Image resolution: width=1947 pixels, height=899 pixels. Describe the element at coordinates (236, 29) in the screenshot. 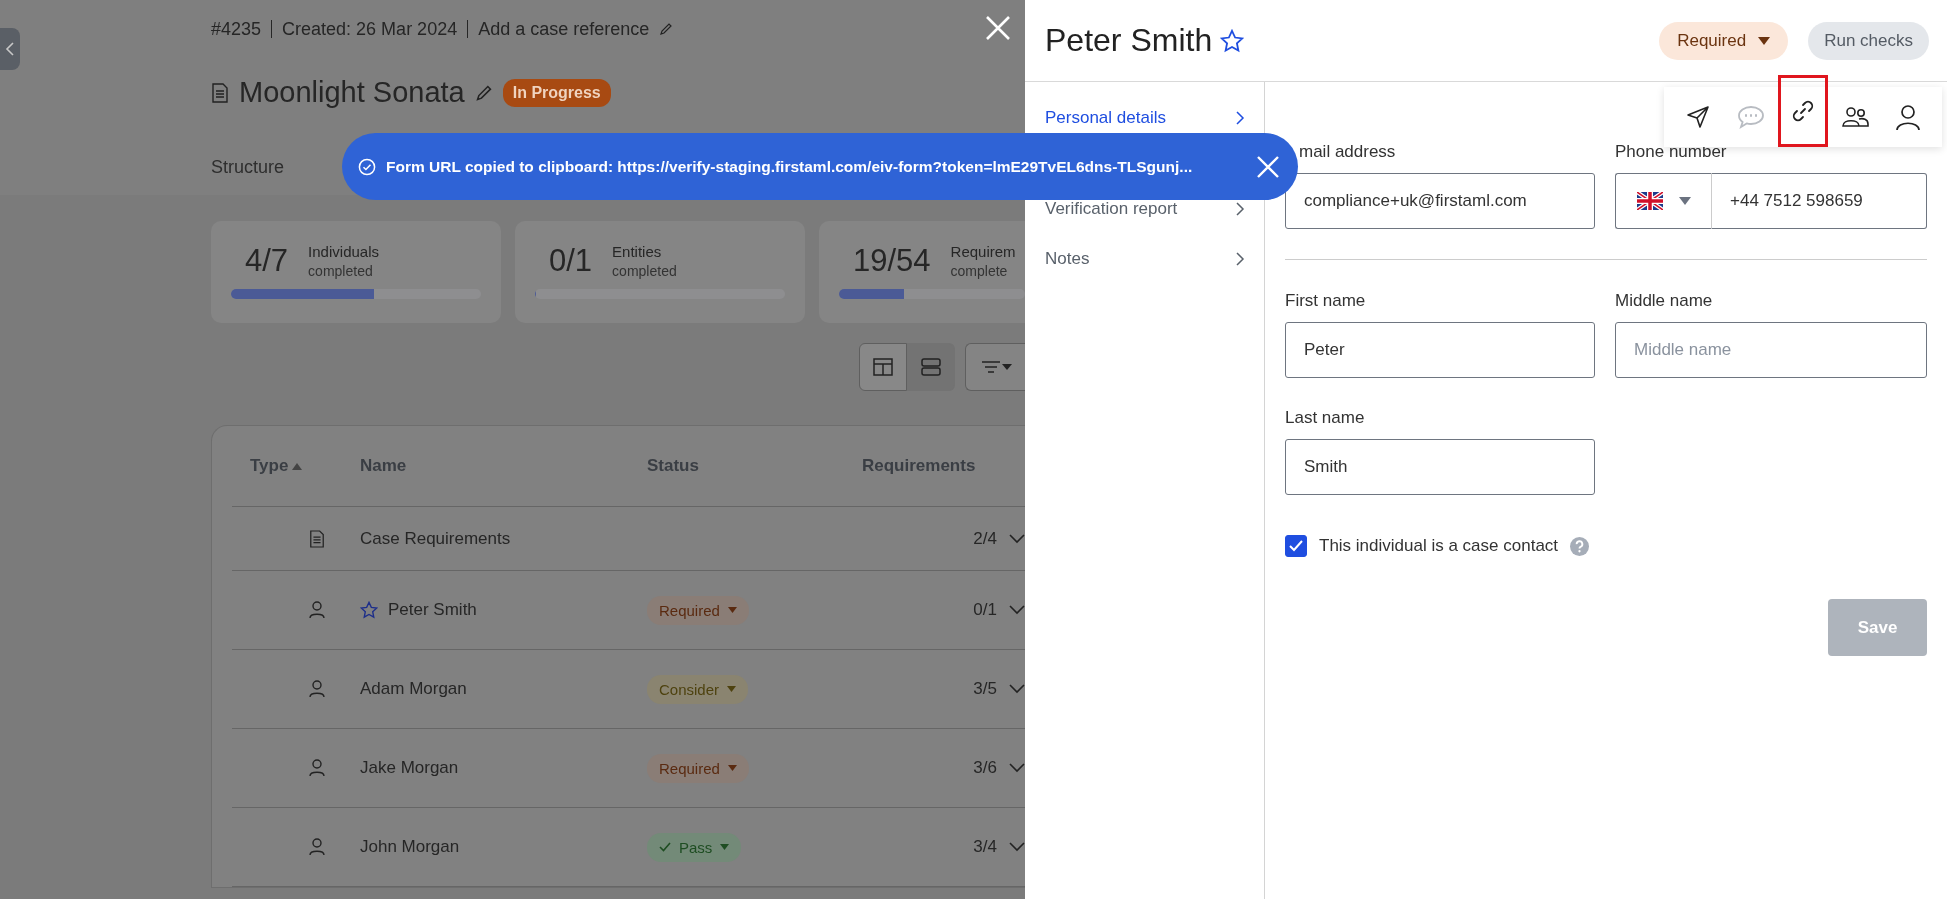

I see `case-meta: #4235` at that location.